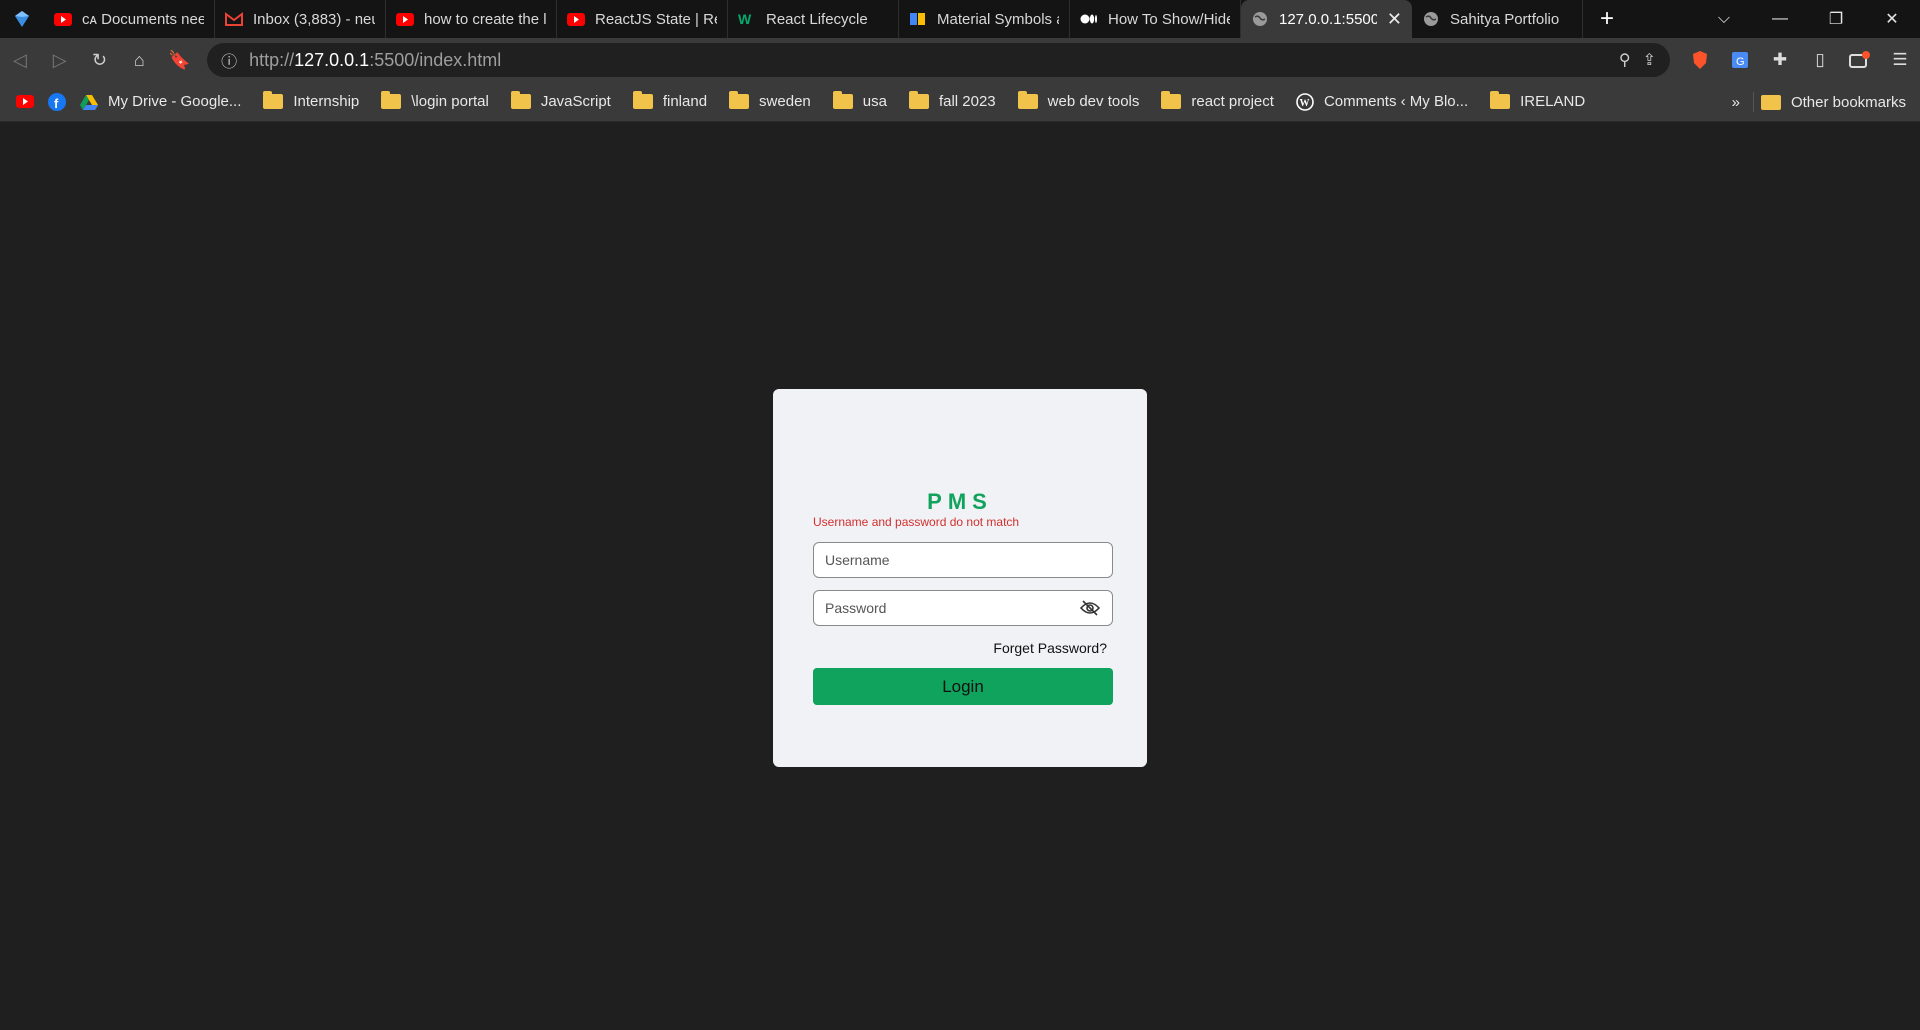 This screenshot has height=1030, width=1920. I want to click on browser-tab: 127.0.0.1:5500/ ✕, so click(1326, 19).